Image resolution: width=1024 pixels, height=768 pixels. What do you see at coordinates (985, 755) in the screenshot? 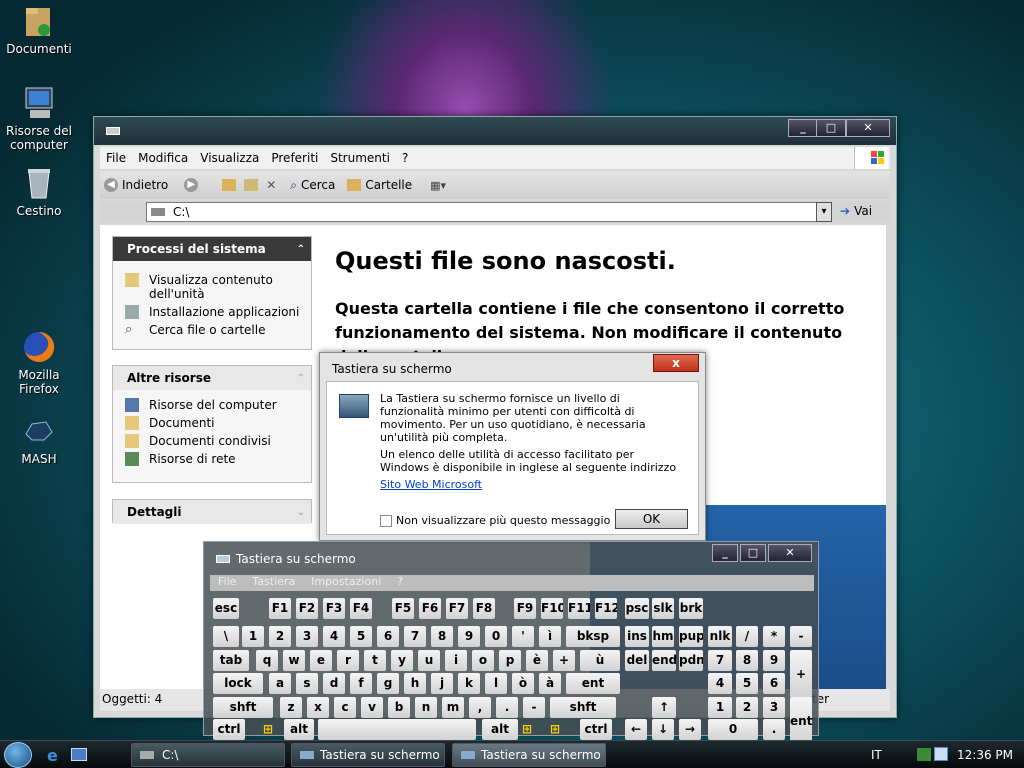
I see `clock: 12:36 PM` at bounding box center [985, 755].